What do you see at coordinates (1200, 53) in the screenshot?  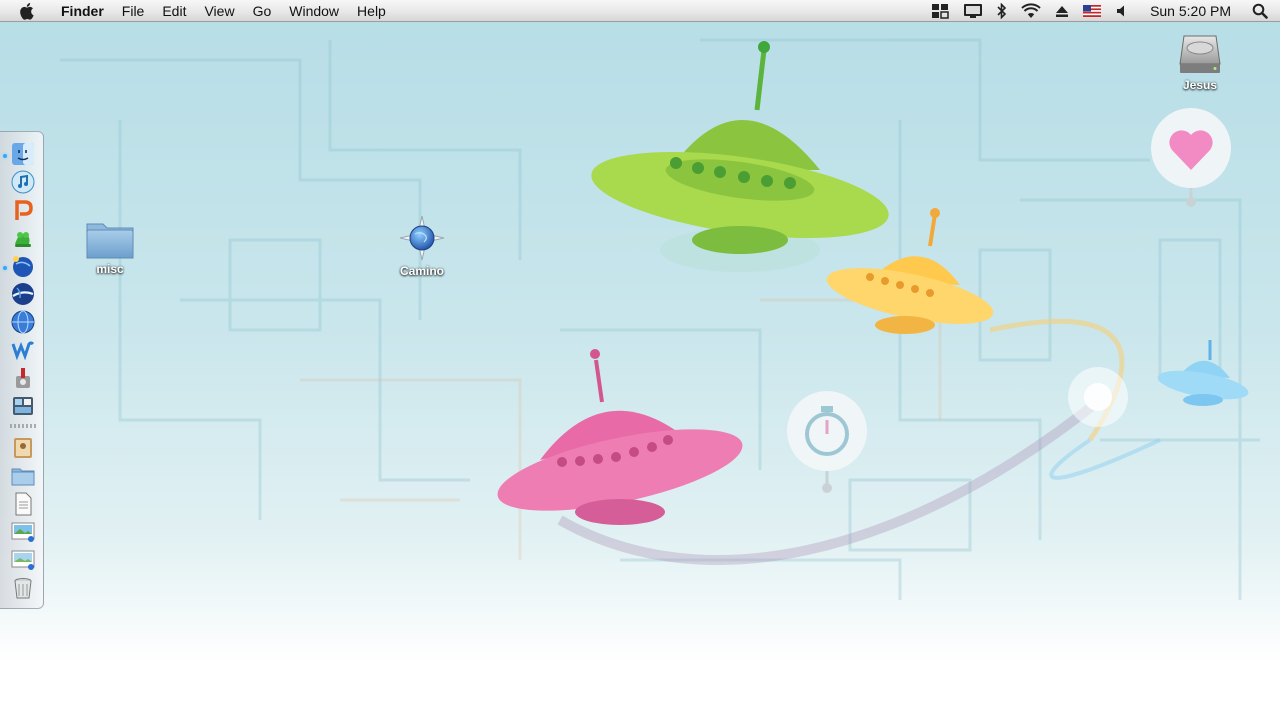 I see `hard-drive-icon` at bounding box center [1200, 53].